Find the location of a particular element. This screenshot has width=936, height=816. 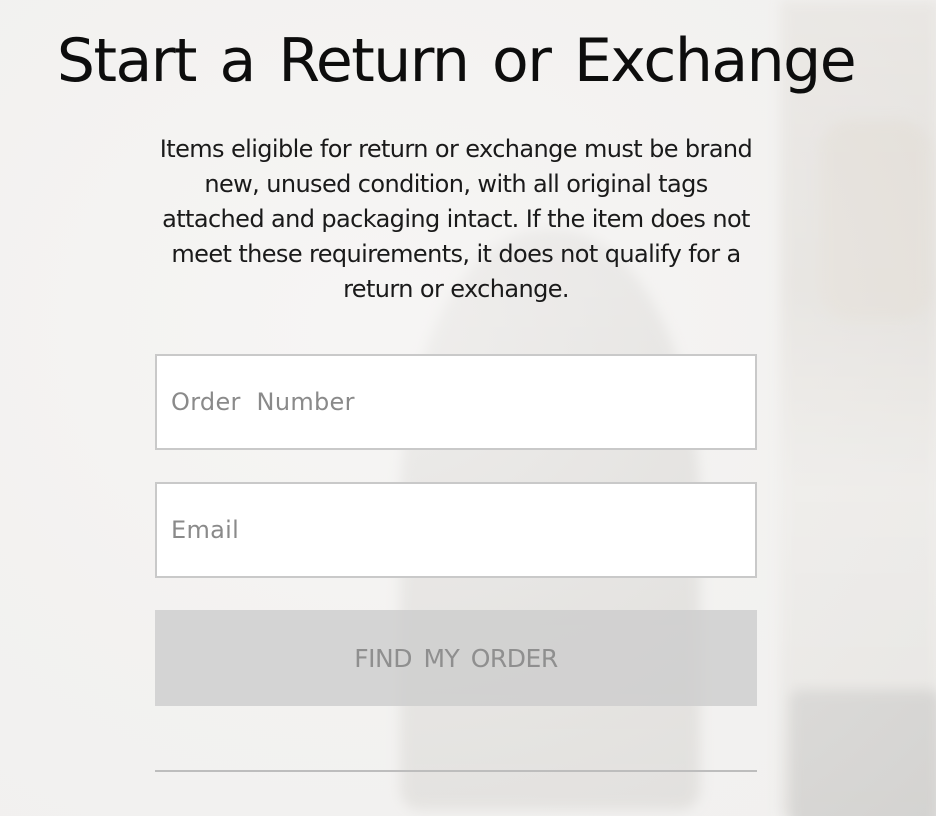

order-number-input is located at coordinates (456, 402).